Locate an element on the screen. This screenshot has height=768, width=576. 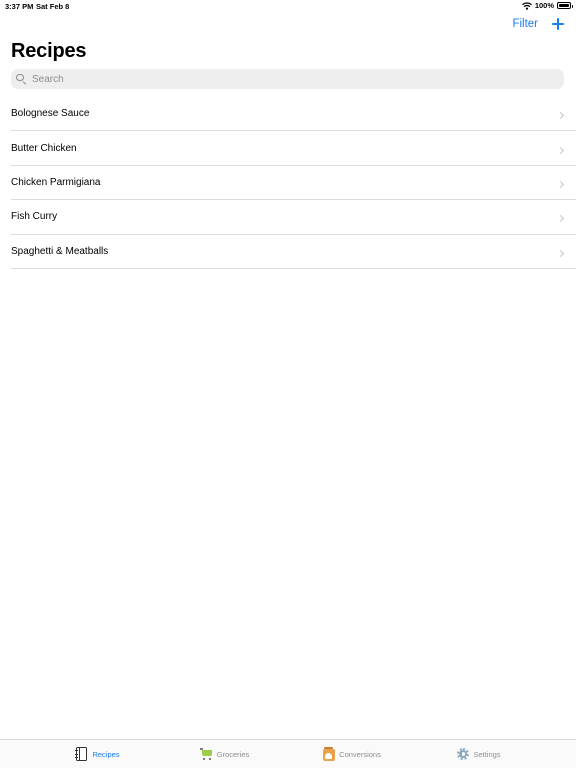
recipe-name: Bolognese Sauce is located at coordinates (50, 114).